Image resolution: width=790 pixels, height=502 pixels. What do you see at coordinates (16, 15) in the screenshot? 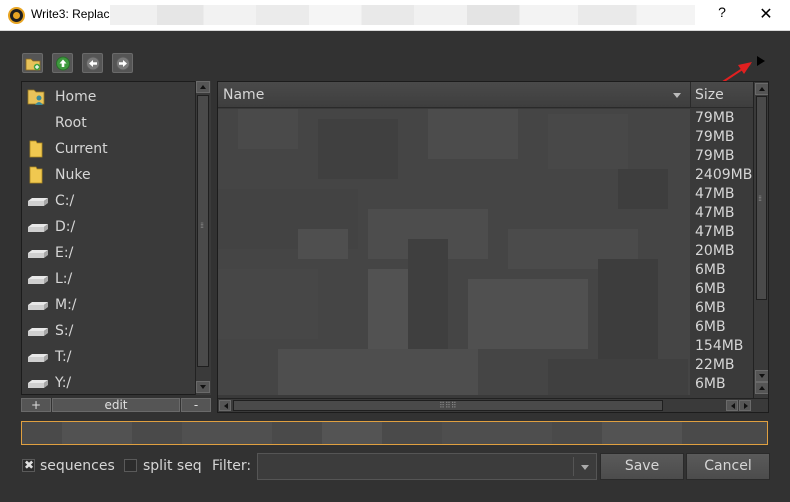
I see `nuke-app-icon` at bounding box center [16, 15].